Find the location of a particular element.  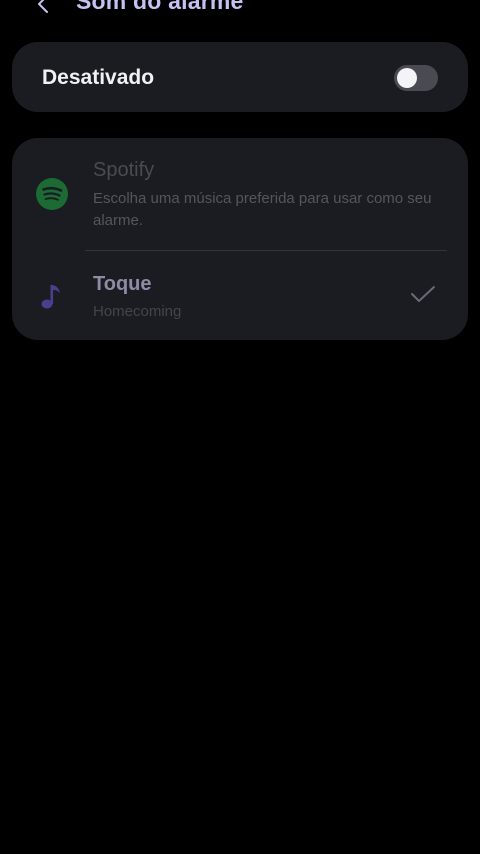

back-button is located at coordinates (44, 9).